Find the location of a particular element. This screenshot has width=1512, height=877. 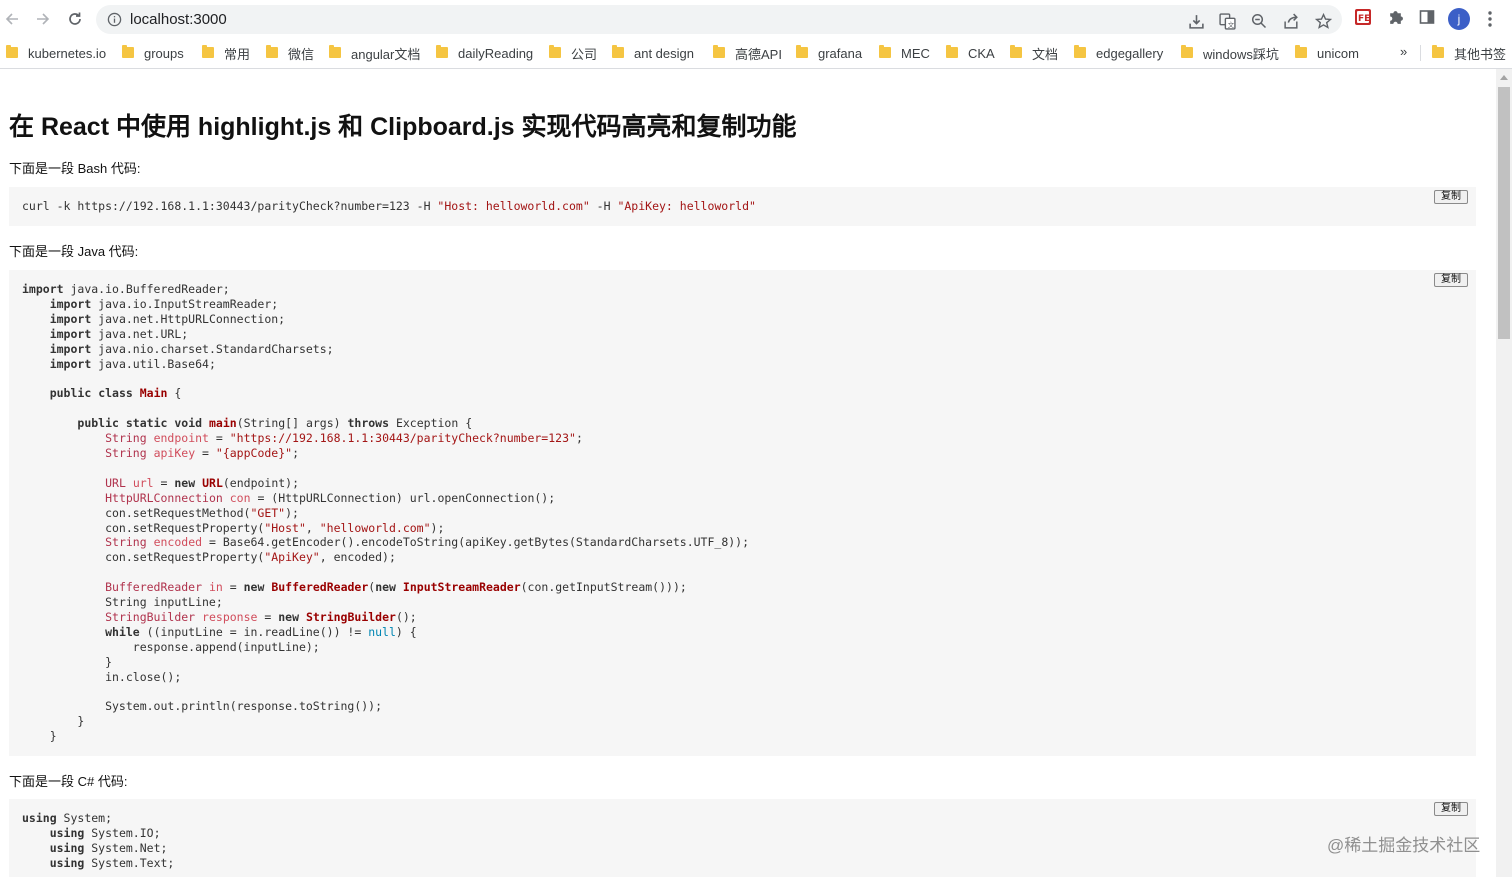

bookmark-folder: 公司 is located at coordinates (573, 53).